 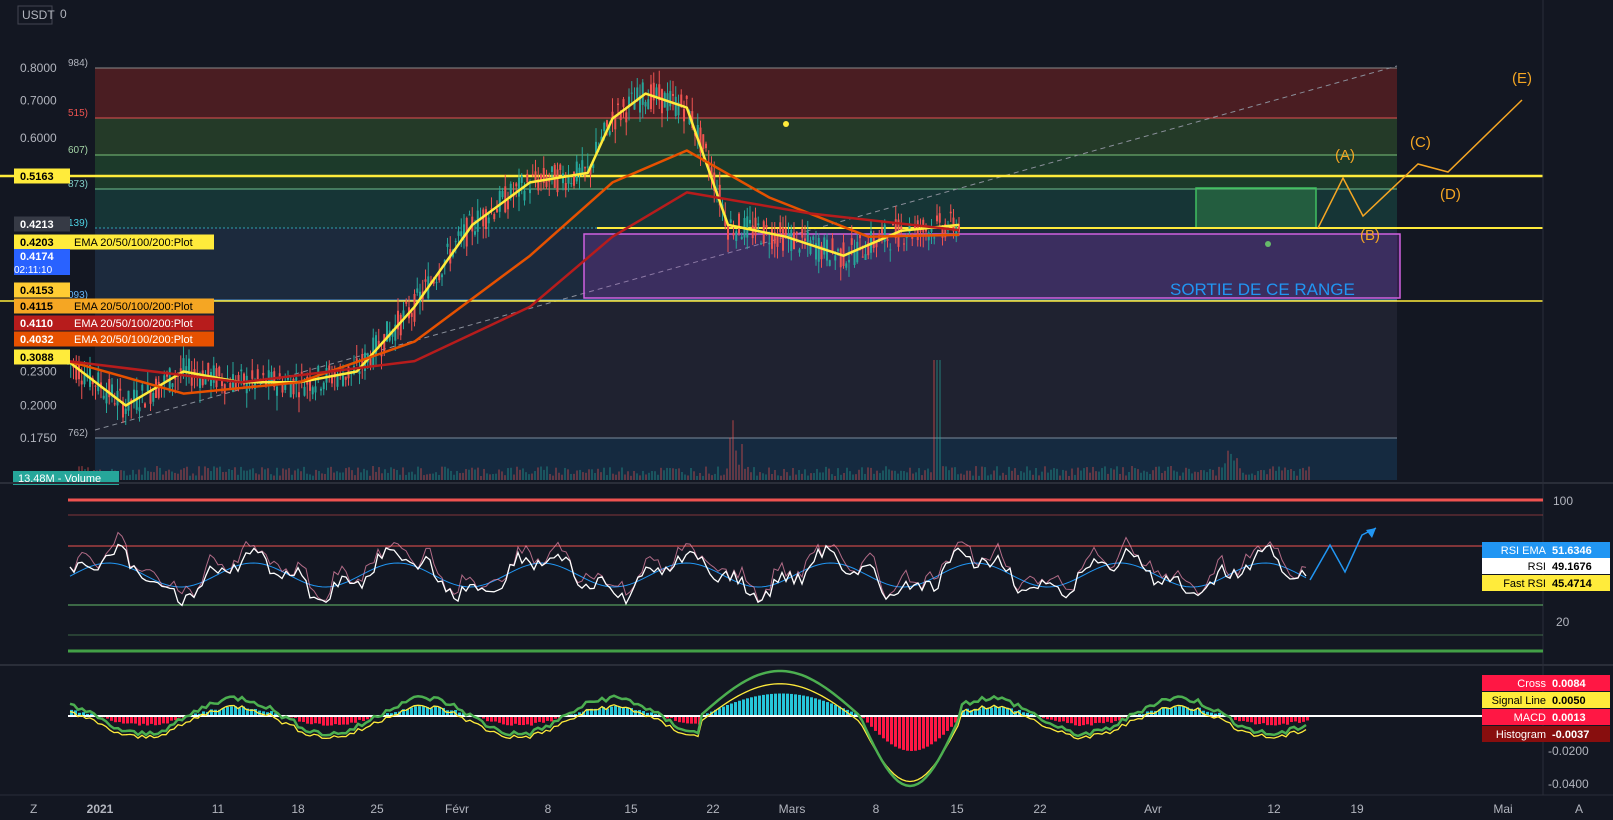 I want to click on fib-label: 762), so click(x=78, y=433).